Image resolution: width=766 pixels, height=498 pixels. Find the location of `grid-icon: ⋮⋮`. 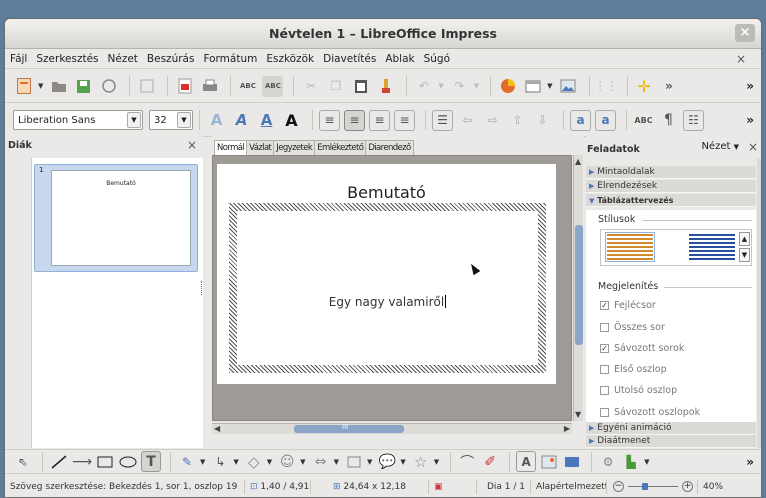

grid-icon: ⋮⋮ is located at coordinates (606, 86).